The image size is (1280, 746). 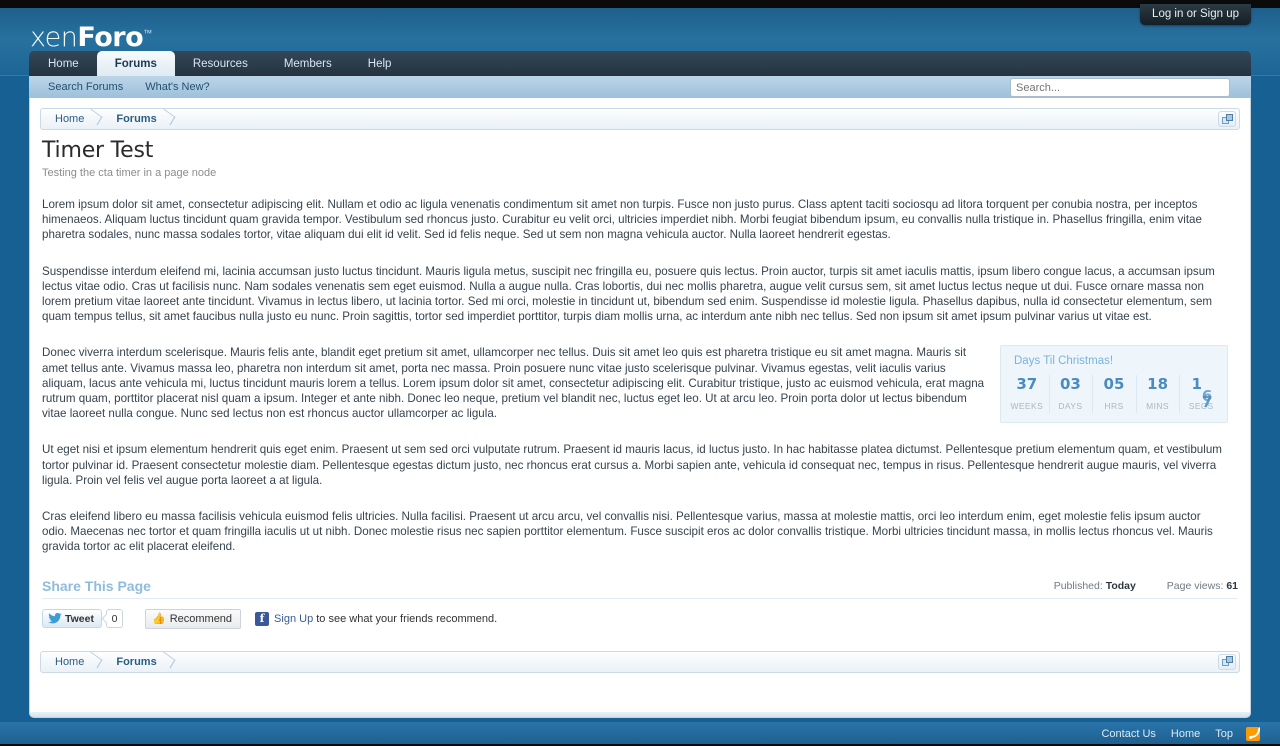 What do you see at coordinates (640, 715) in the screenshot?
I see `footer-bar` at bounding box center [640, 715].